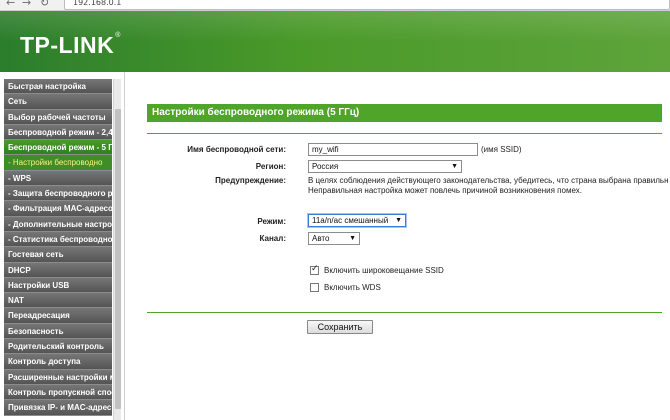 This screenshot has height=420, width=670. Describe the element at coordinates (26, 5) in the screenshot. I see `forward-icon: →` at that location.